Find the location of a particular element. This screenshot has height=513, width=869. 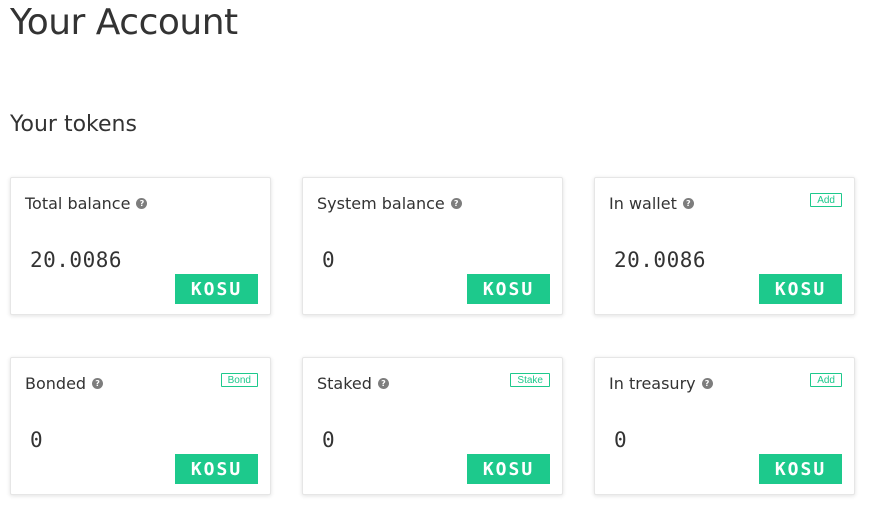

card-label: Bonded is located at coordinates (56, 383).